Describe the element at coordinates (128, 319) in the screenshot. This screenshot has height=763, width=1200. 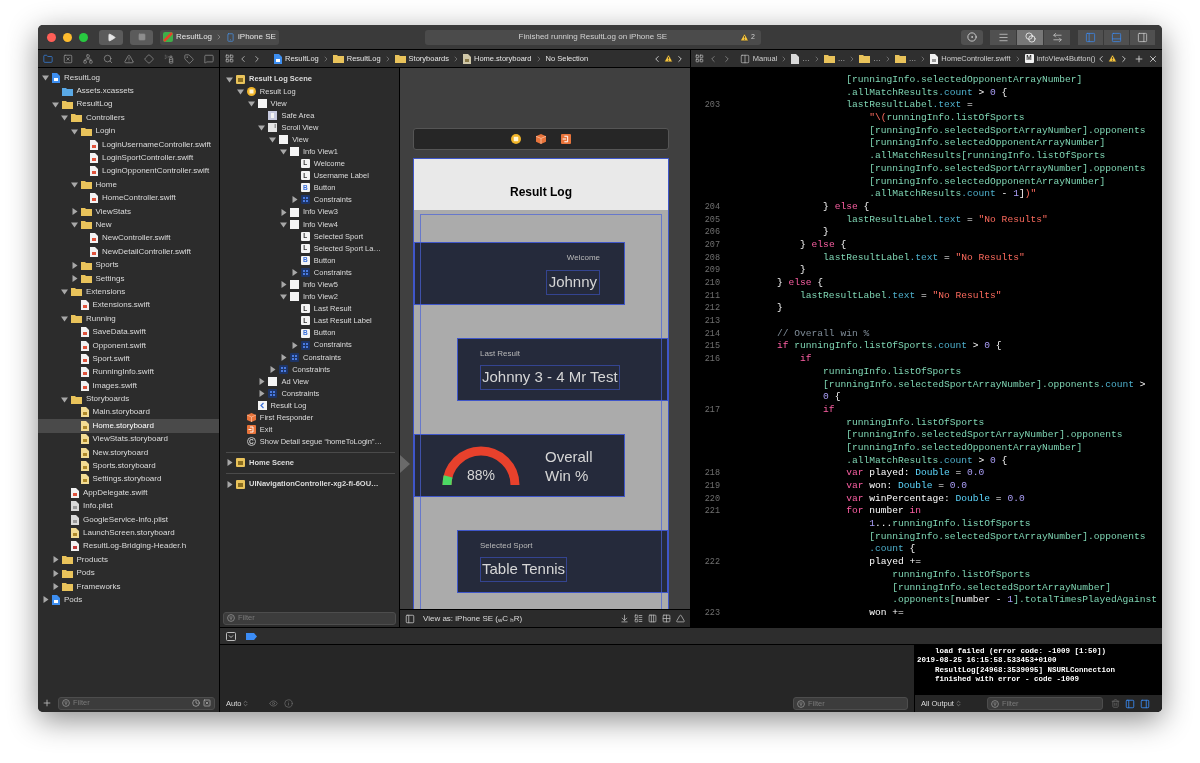
I see `navigator-item: Running` at that location.